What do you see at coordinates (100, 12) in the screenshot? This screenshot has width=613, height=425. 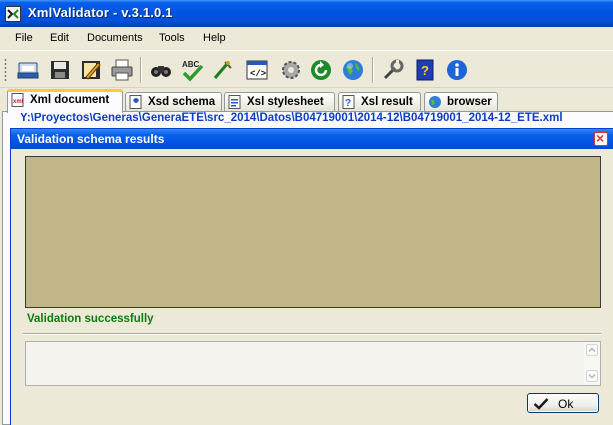 I see `window-title: XmlValidator - v.3.1.0.1` at bounding box center [100, 12].